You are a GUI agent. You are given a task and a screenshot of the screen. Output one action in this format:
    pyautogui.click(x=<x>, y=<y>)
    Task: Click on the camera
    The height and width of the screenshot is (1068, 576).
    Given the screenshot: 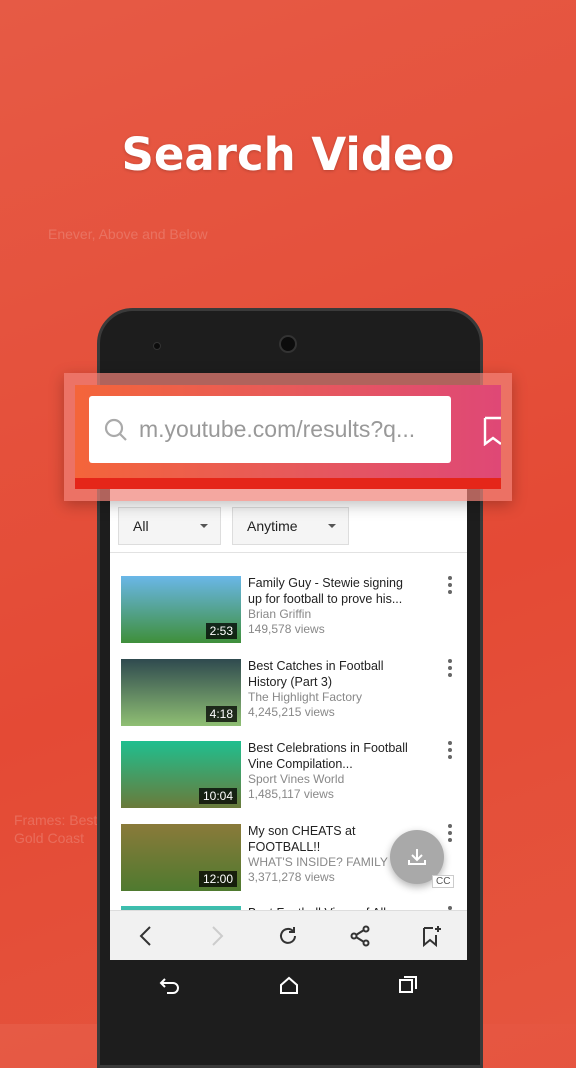 What is the action you would take?
    pyautogui.click(x=157, y=346)
    